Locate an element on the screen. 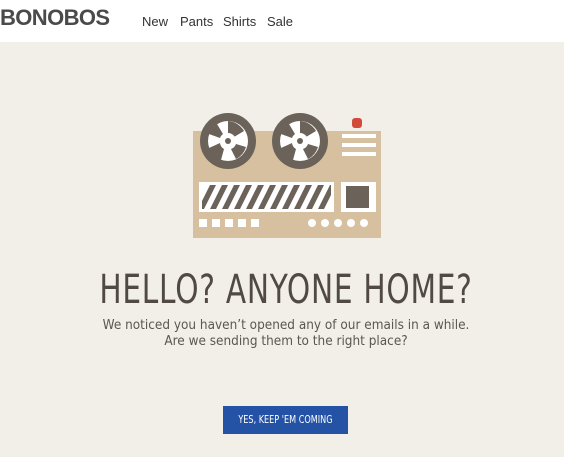 Image resolution: width=564 pixels, height=457 pixels. nav-link-new: New is located at coordinates (155, 22).